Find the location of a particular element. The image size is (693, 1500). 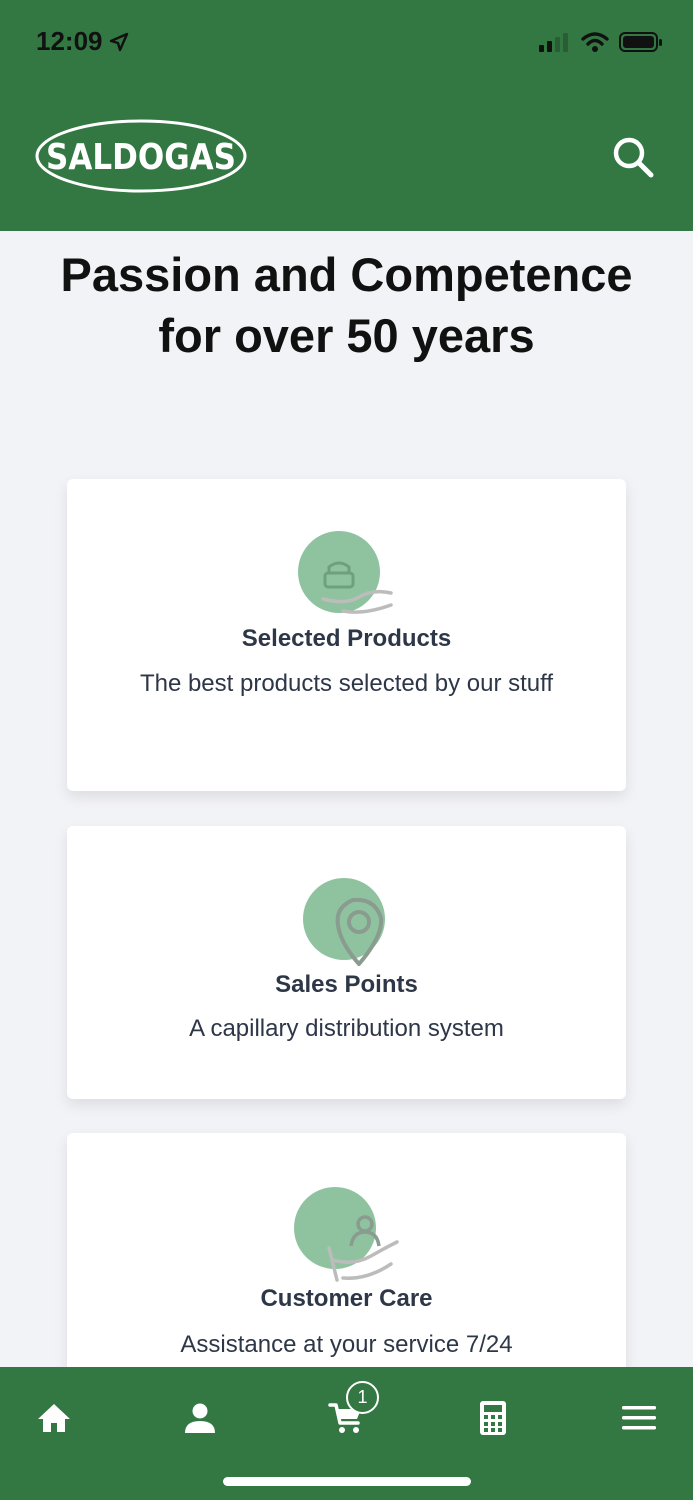

search-icon is located at coordinates (633, 157).